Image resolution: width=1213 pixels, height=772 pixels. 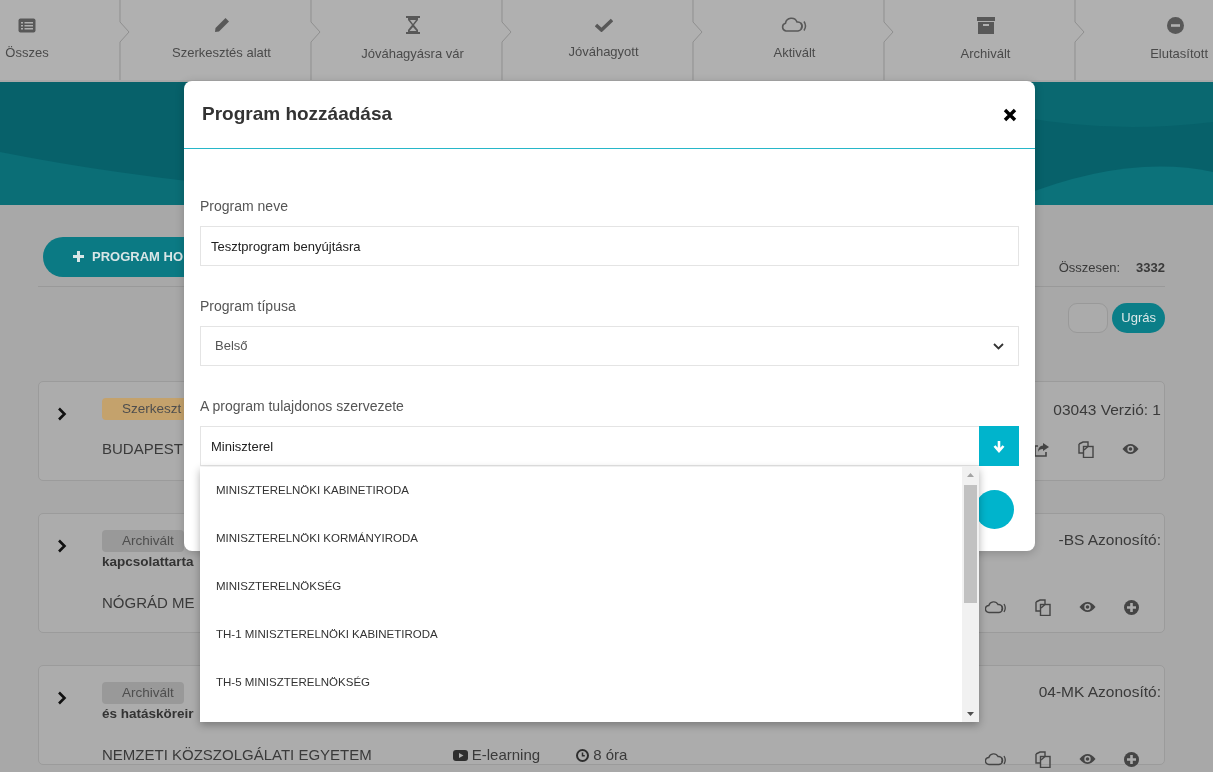 I want to click on field-label: A program tulajdonos szervezete, so click(x=302, y=406).